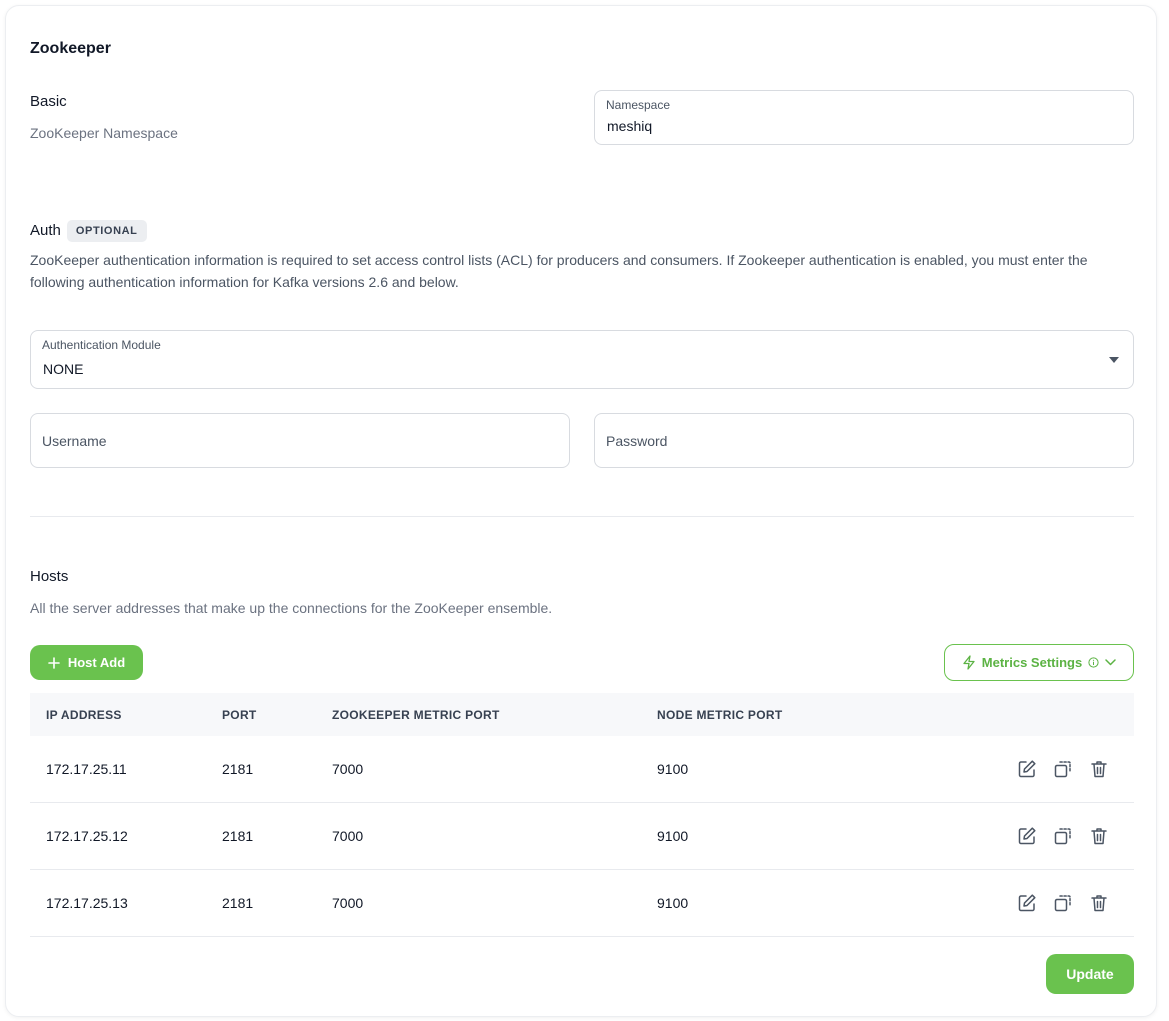 This screenshot has height=1021, width=1169. What do you see at coordinates (864, 117) in the screenshot?
I see `namespace-field: Namespace meshiq` at bounding box center [864, 117].